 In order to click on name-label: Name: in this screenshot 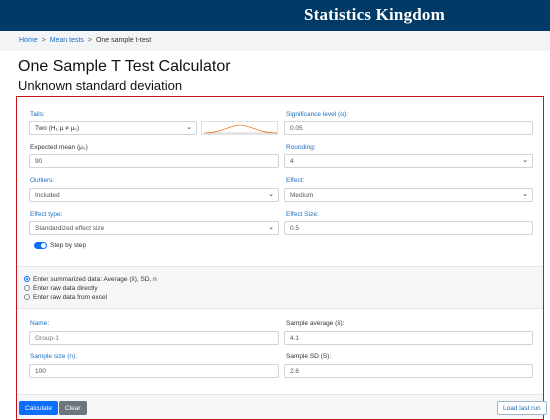, I will do `click(40, 323)`.